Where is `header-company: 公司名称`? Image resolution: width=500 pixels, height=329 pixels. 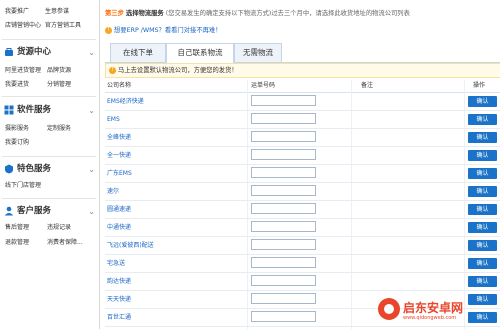
header-company: 公司名称 is located at coordinates (119, 85).